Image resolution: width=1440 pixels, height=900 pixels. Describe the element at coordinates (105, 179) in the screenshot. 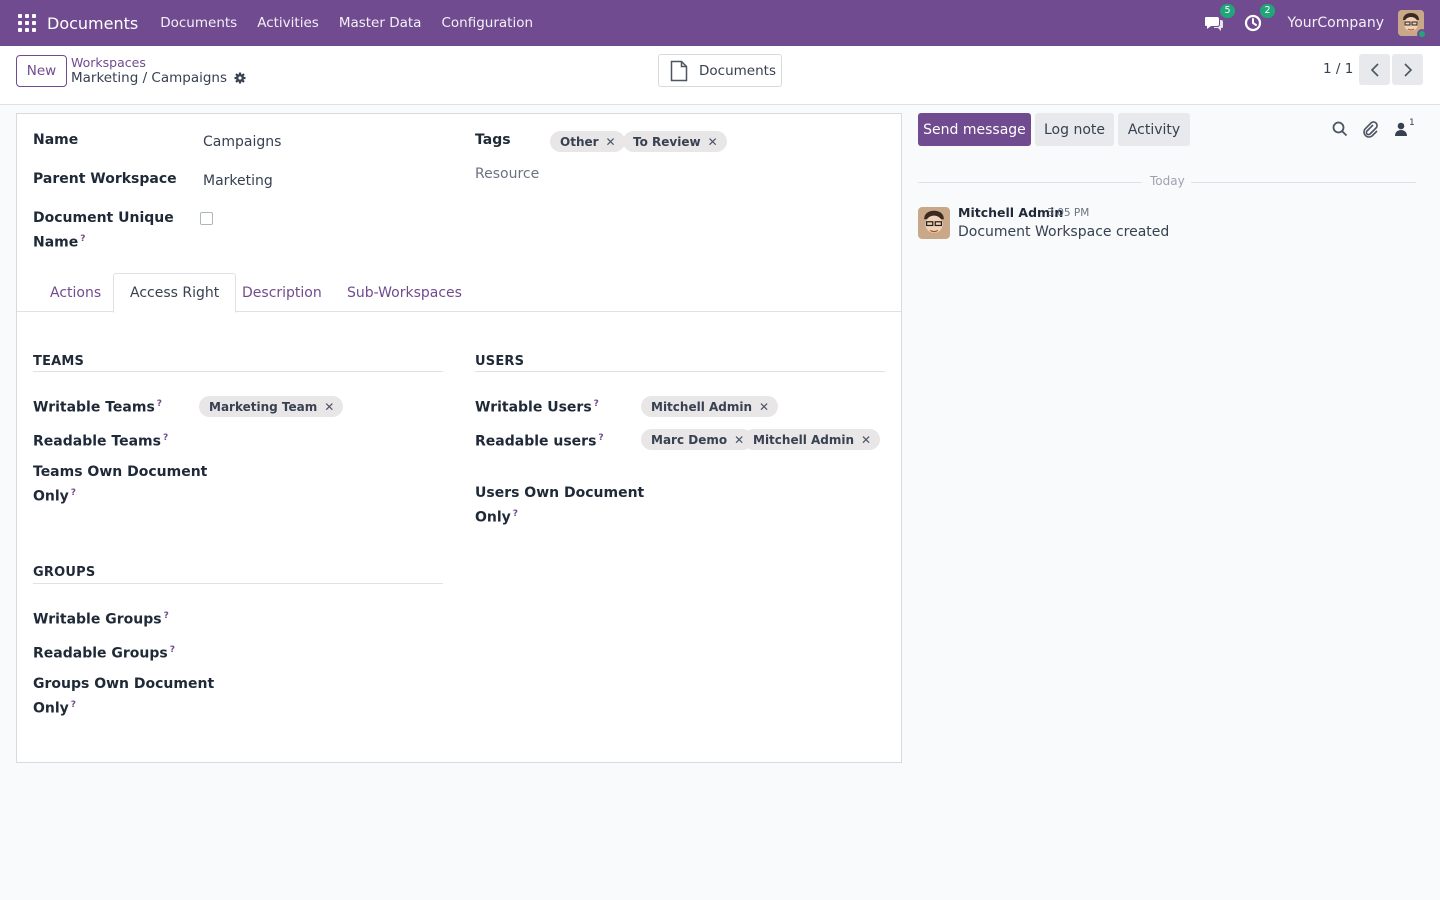

I see `parent-workspace-label: Parent Workspace` at that location.